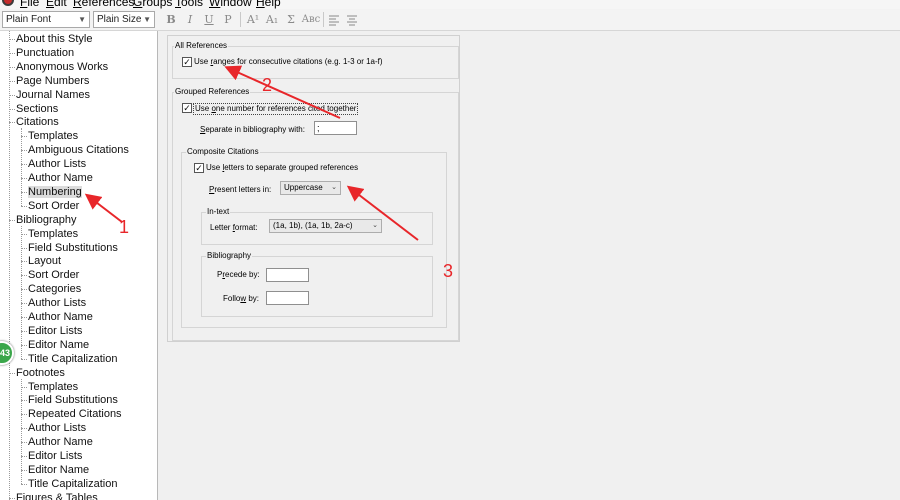  Describe the element at coordinates (46, 19) in the screenshot. I see `font-combo: Plain Font ▼` at that location.